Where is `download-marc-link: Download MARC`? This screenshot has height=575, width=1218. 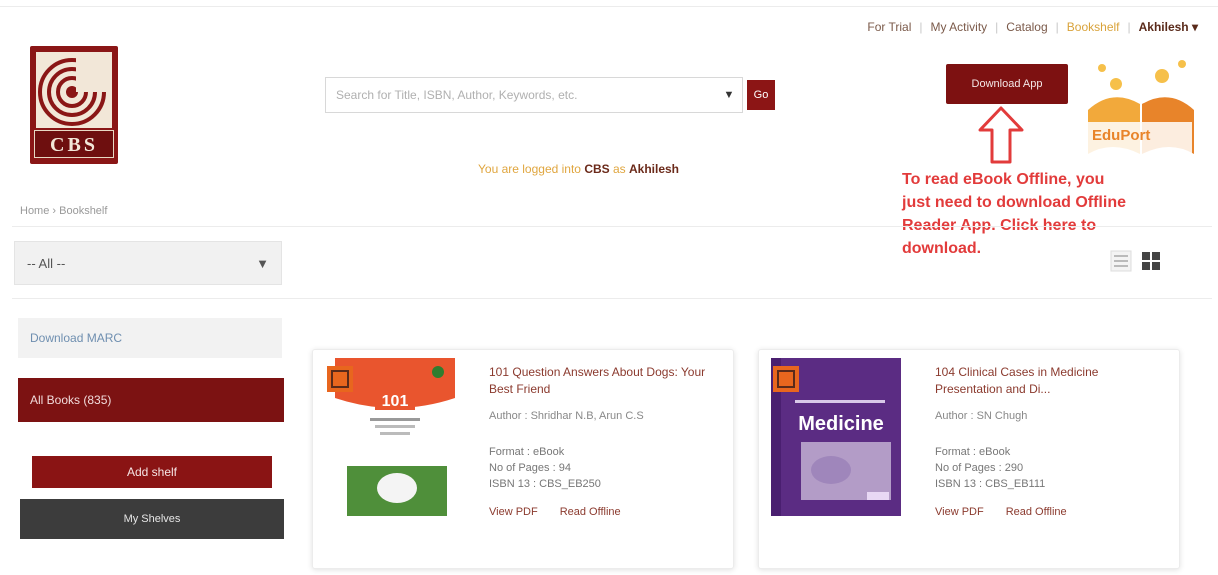
download-marc-link: Download MARC is located at coordinates (150, 338).